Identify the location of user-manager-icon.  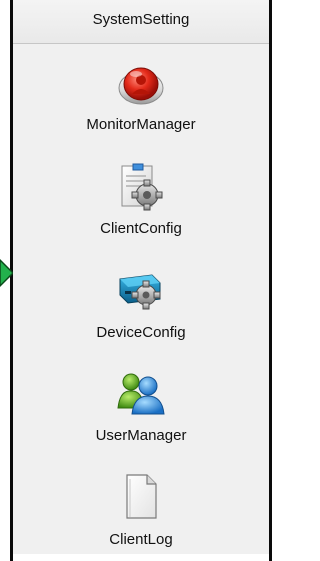
(141, 394).